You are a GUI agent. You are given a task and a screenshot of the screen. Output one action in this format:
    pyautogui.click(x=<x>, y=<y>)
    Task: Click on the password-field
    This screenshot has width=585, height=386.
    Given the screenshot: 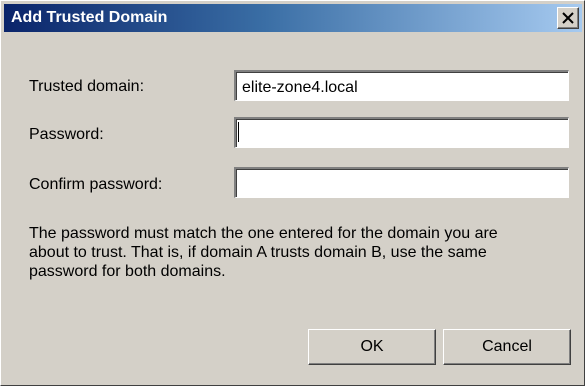 What is the action you would take?
    pyautogui.click(x=401, y=132)
    